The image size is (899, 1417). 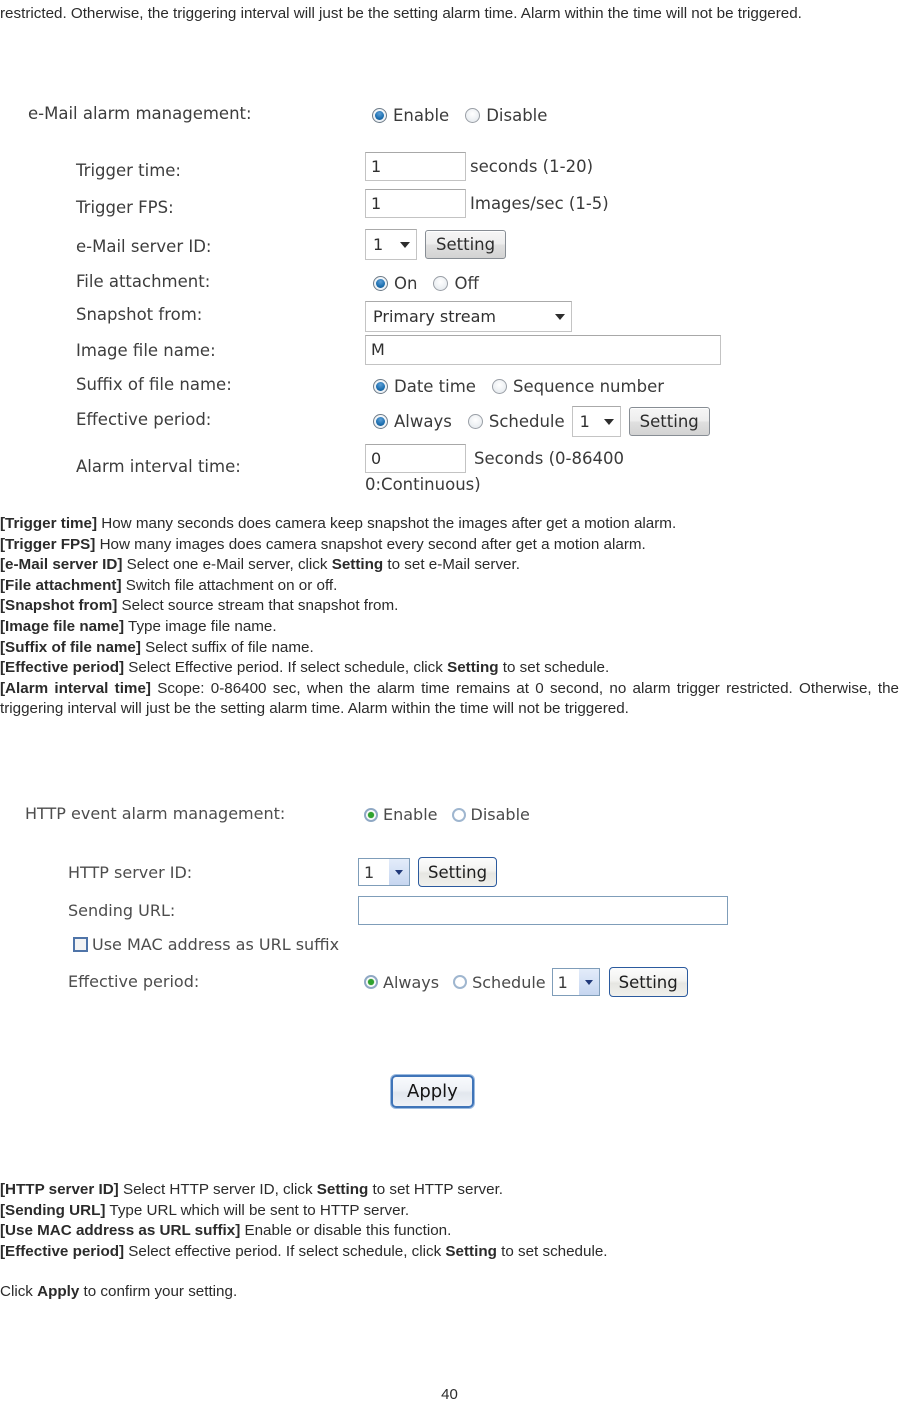 I want to click on desc-suffix-of-file-name-term: [Suffix of file name], so click(x=70, y=647).